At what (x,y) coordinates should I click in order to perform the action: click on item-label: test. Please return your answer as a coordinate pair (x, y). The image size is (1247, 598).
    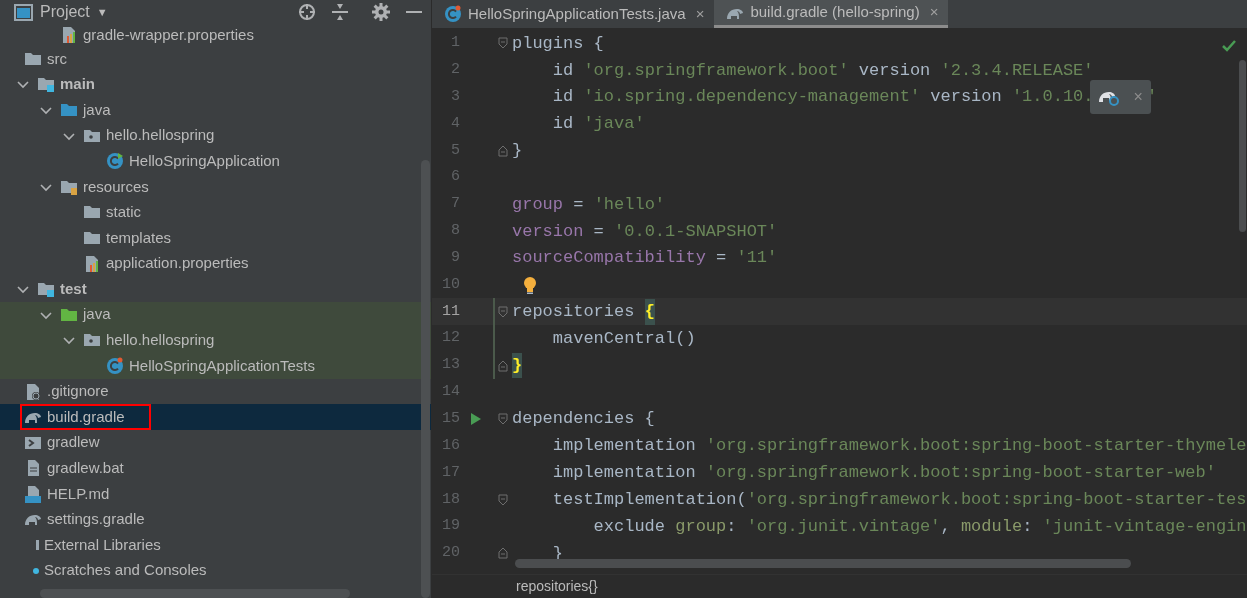
    Looking at the image, I should click on (73, 288).